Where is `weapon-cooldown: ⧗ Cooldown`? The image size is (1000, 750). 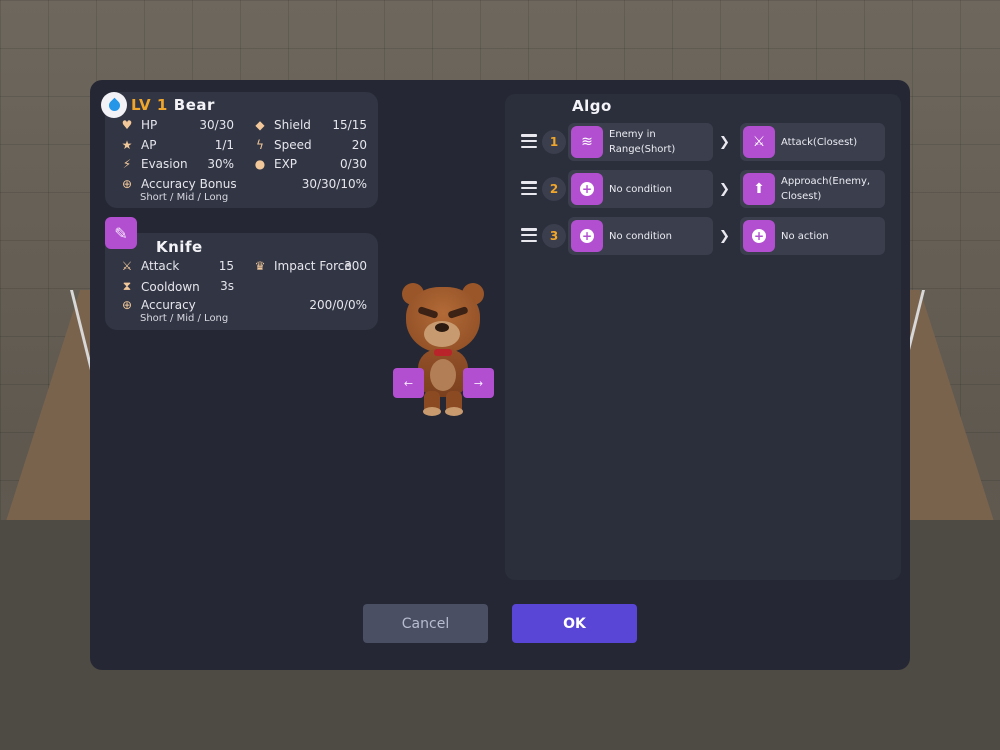
weapon-cooldown: ⧗ Cooldown is located at coordinates (159, 286).